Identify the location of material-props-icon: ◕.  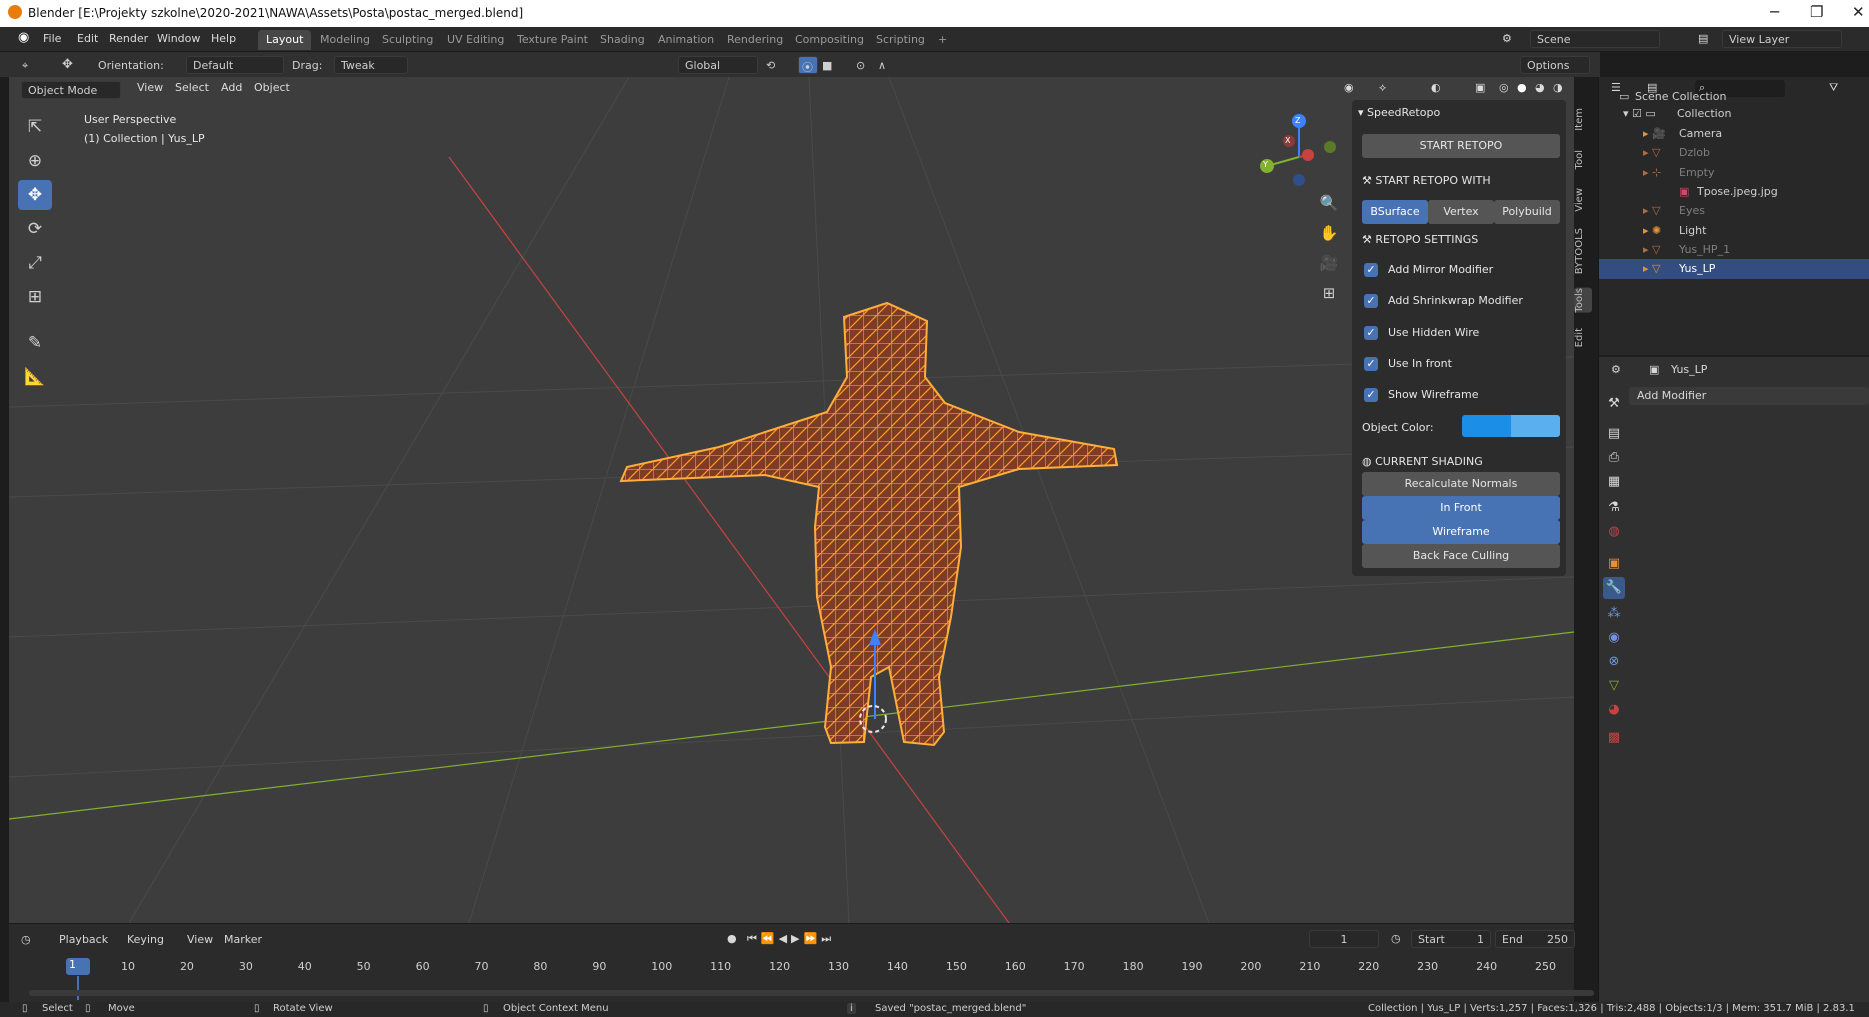
(1614, 710).